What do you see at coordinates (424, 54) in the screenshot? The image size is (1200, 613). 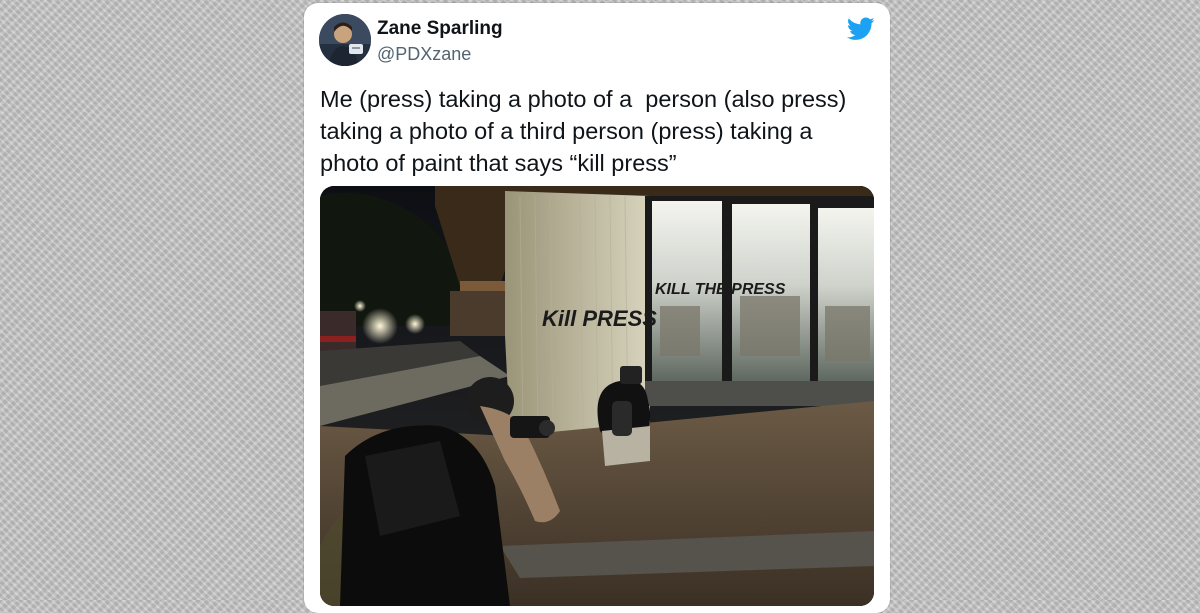 I see `author-handle: @PDXzane` at bounding box center [424, 54].